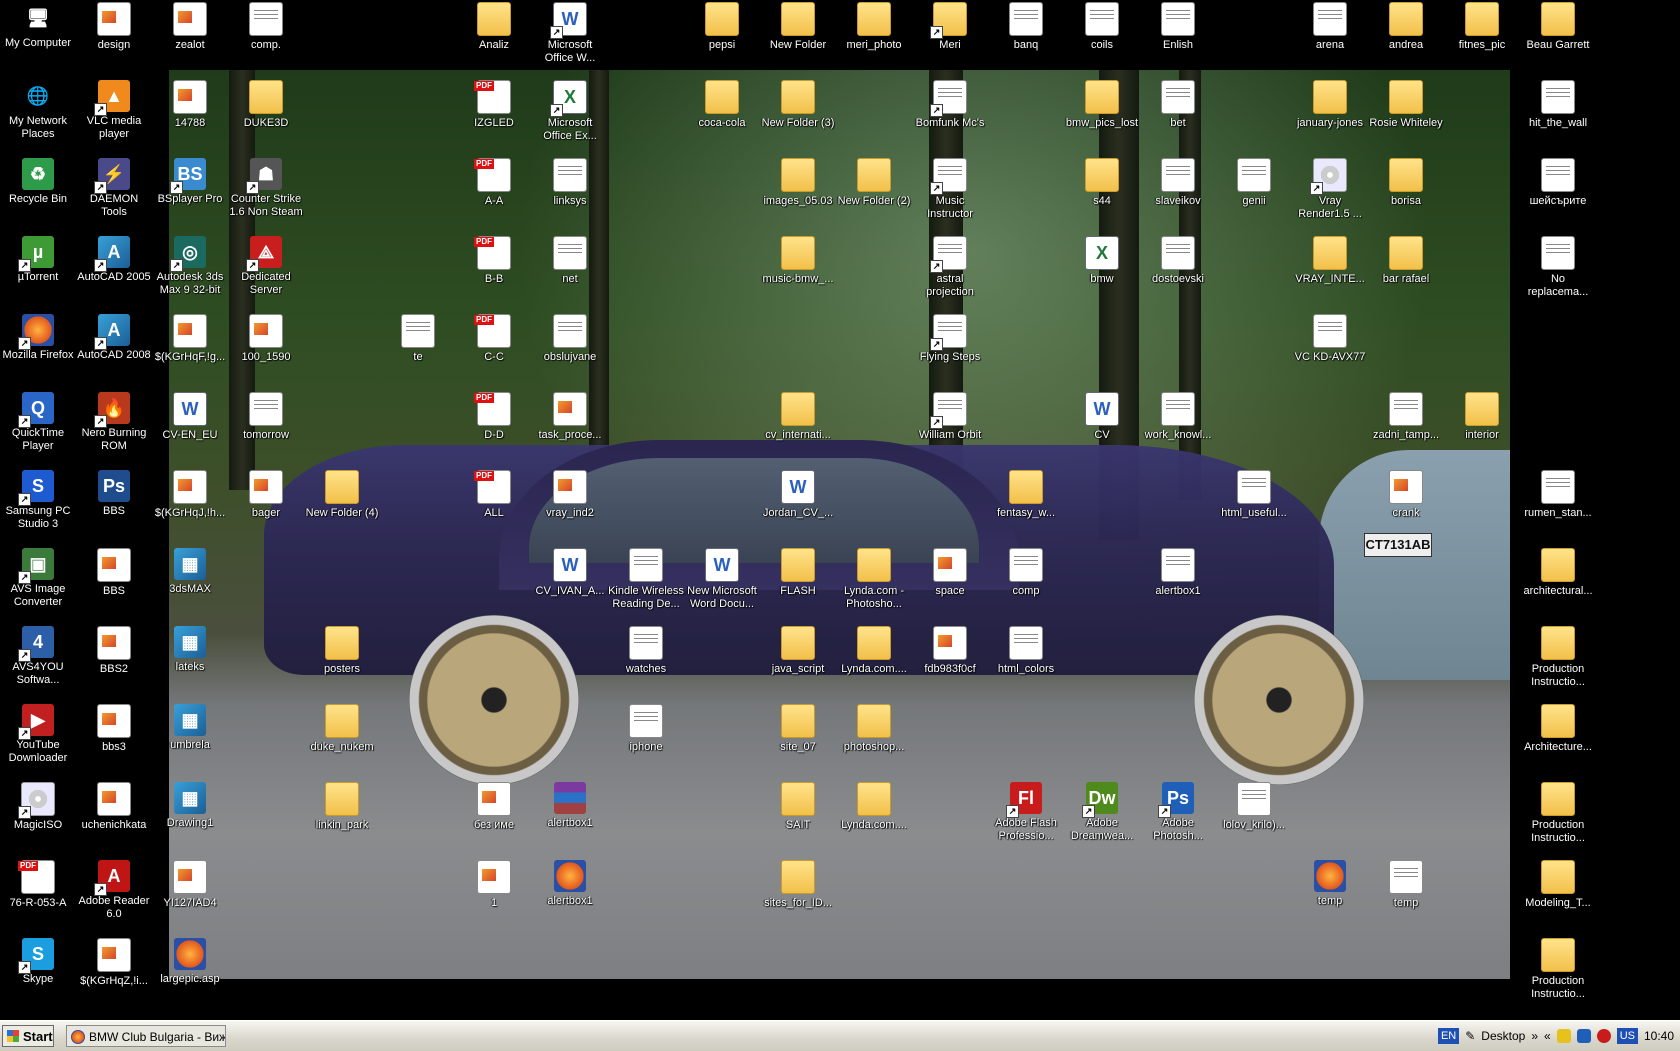 The image size is (1680, 1051). Describe the element at coordinates (798, 183) in the screenshot. I see `desktop-icon: images_05.03` at that location.